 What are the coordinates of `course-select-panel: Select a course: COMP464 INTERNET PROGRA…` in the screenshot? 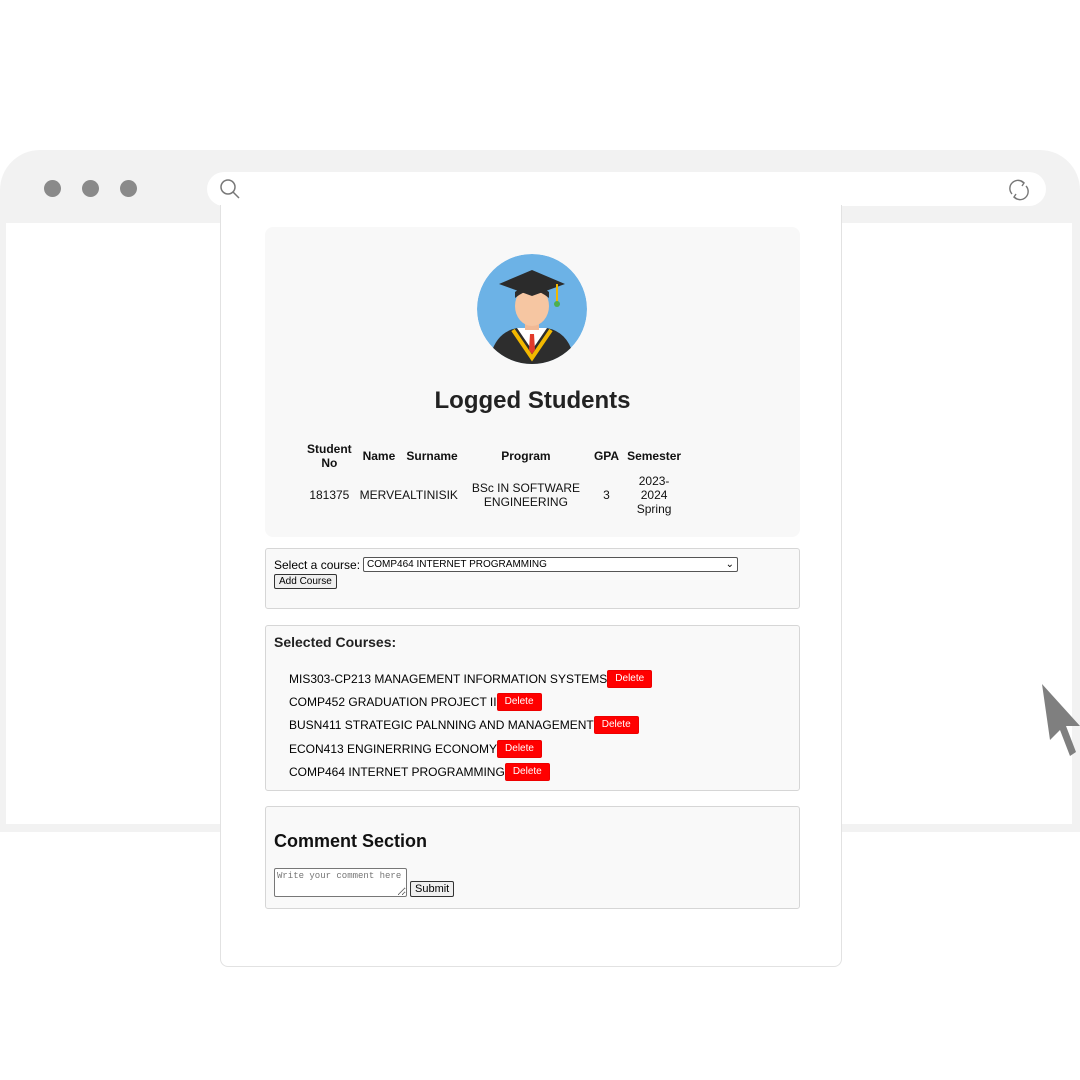 It's located at (532, 578).